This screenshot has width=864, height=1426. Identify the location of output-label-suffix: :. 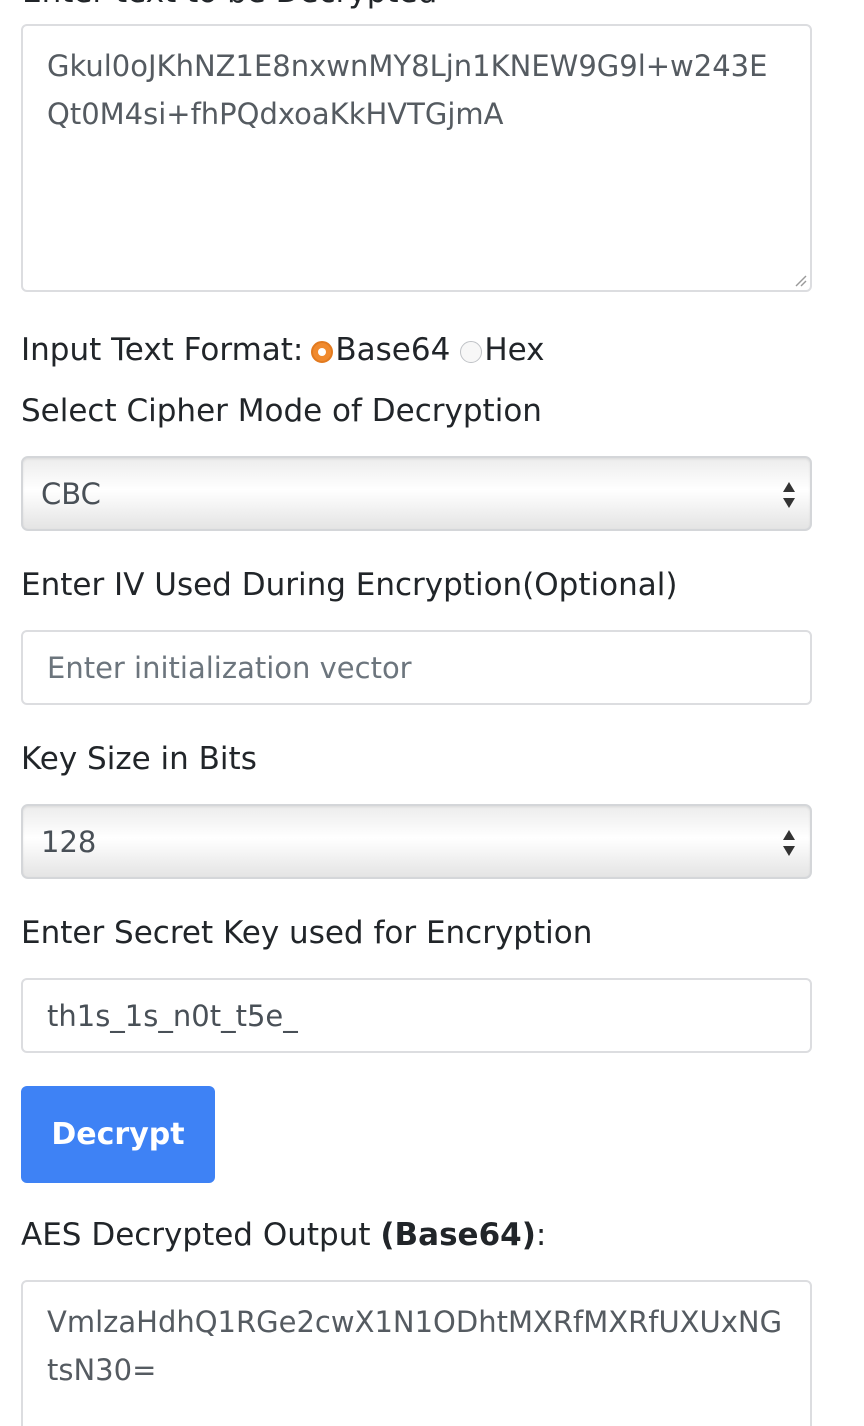
(541, 1235).